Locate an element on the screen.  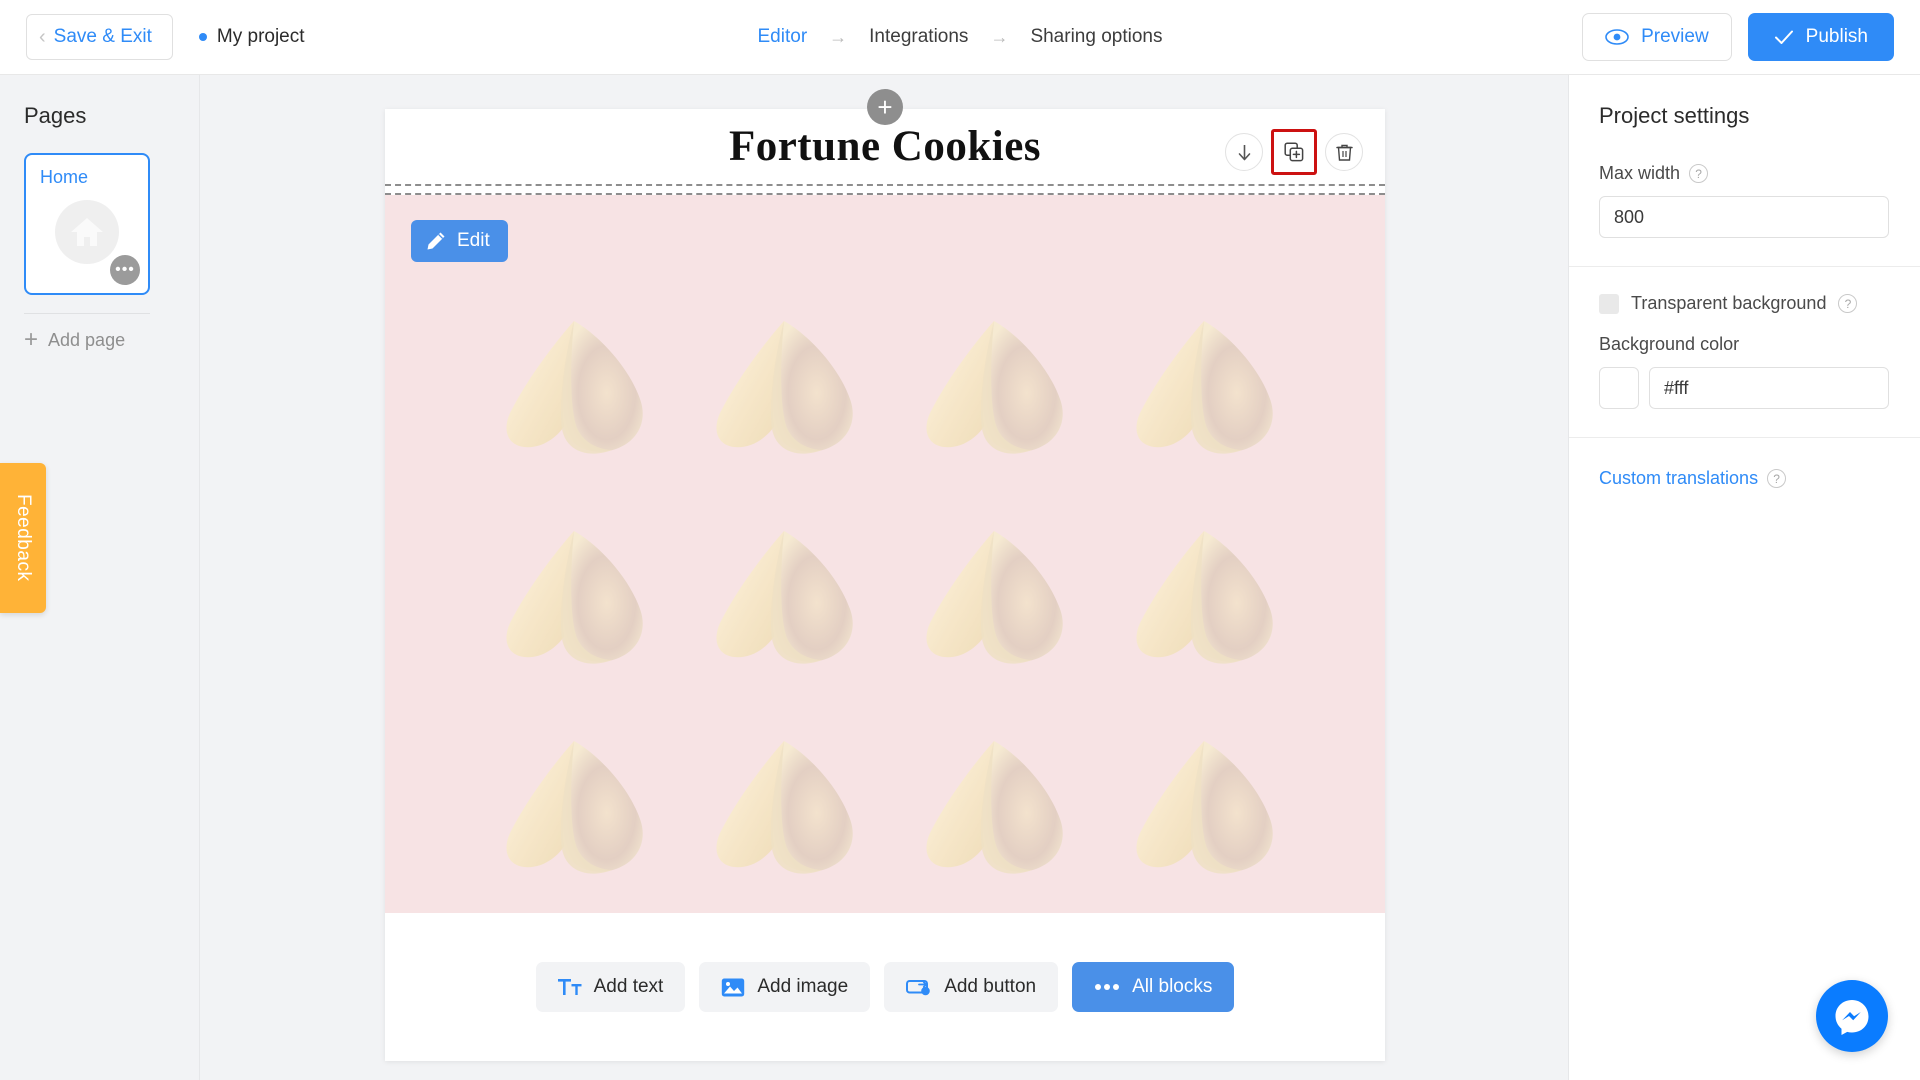
custom-translations-link: Custom translations is located at coordinates (1678, 478).